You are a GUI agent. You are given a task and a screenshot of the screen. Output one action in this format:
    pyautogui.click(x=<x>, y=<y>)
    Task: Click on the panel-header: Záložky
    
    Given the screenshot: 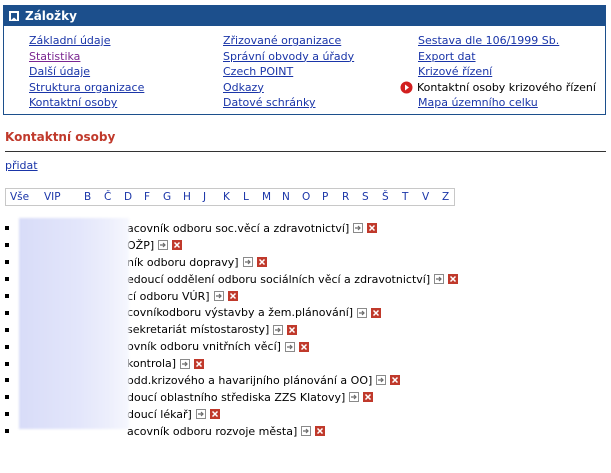 What is the action you would take?
    pyautogui.click(x=304, y=16)
    